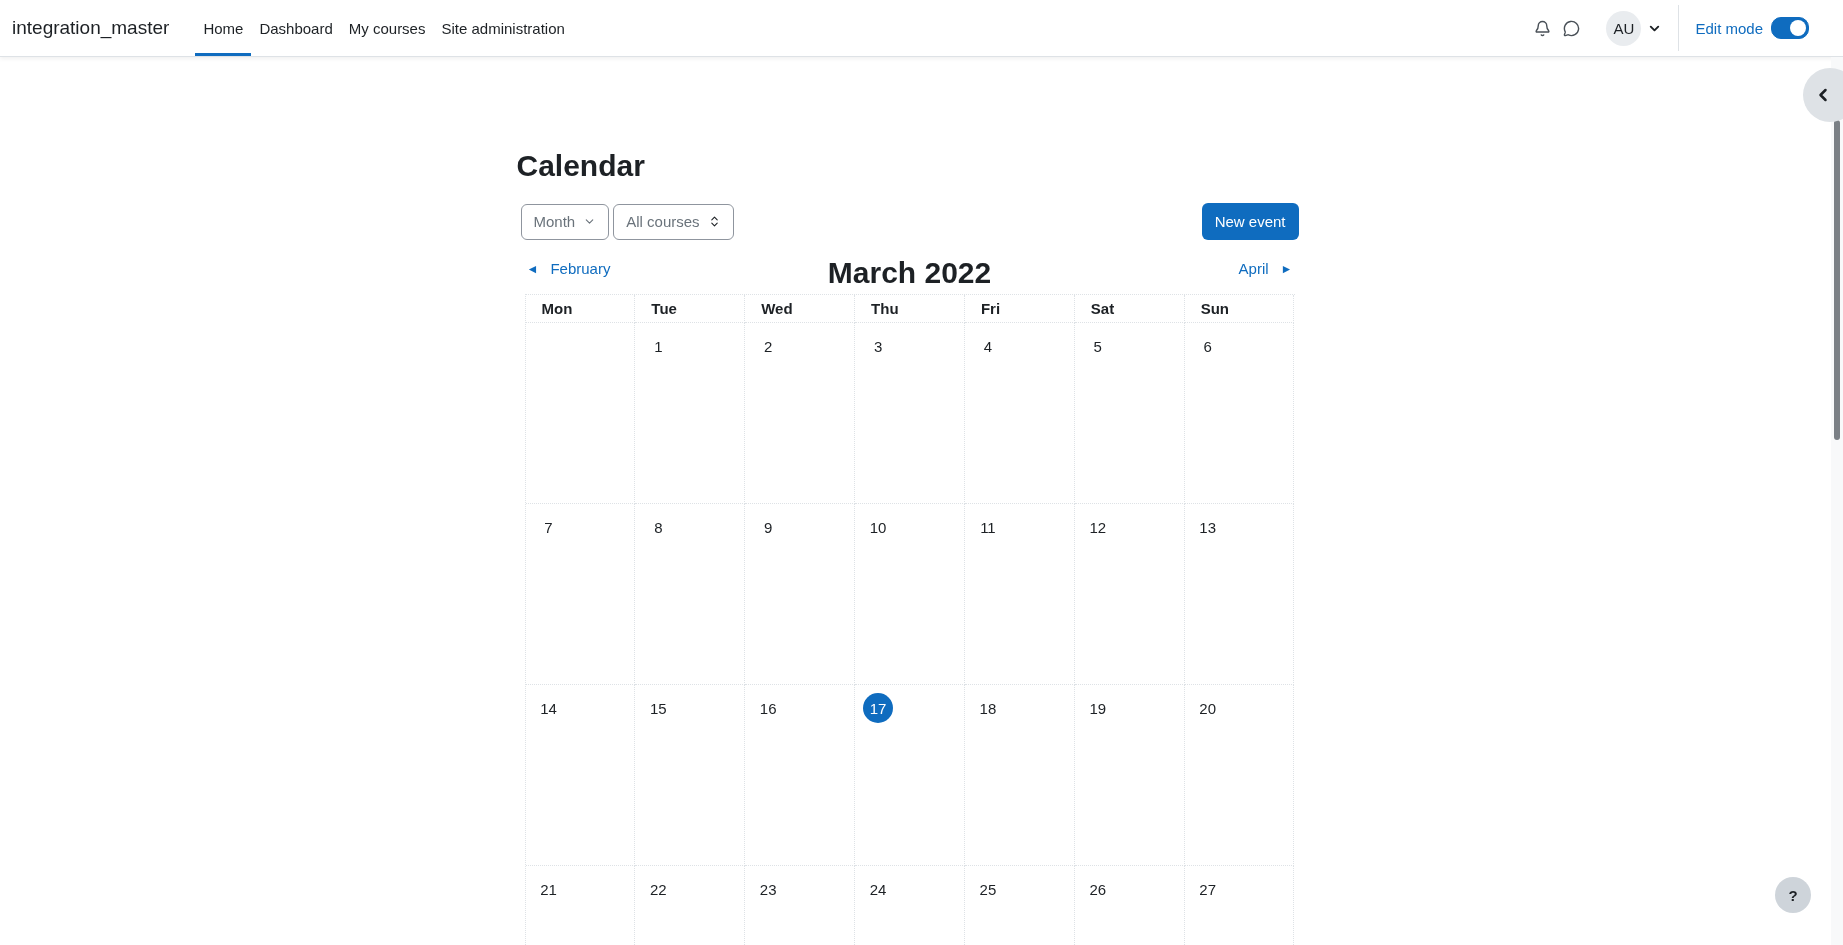 This screenshot has height=945, width=1843. I want to click on month-title: March 2022, so click(909, 273).